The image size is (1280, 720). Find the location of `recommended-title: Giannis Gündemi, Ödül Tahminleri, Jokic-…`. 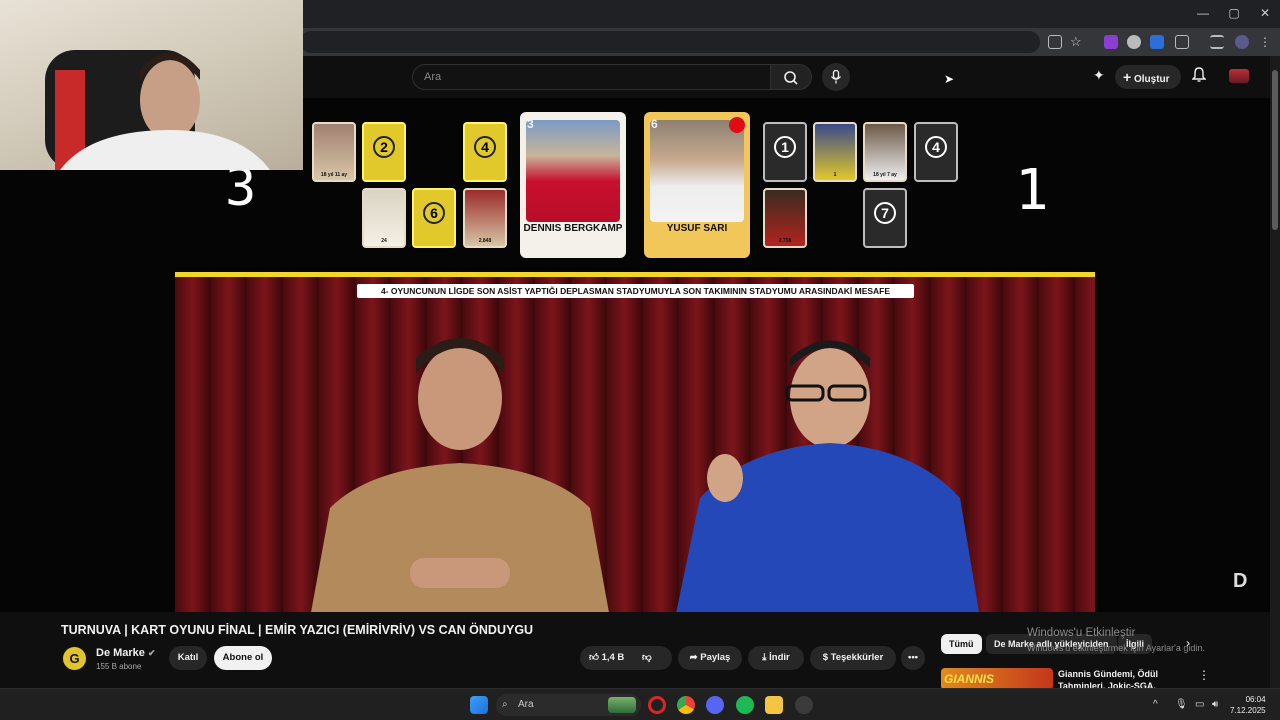

recommended-title: Giannis Gündemi, Ödül Tahminleri, Jokic-… is located at coordinates (1123, 679).